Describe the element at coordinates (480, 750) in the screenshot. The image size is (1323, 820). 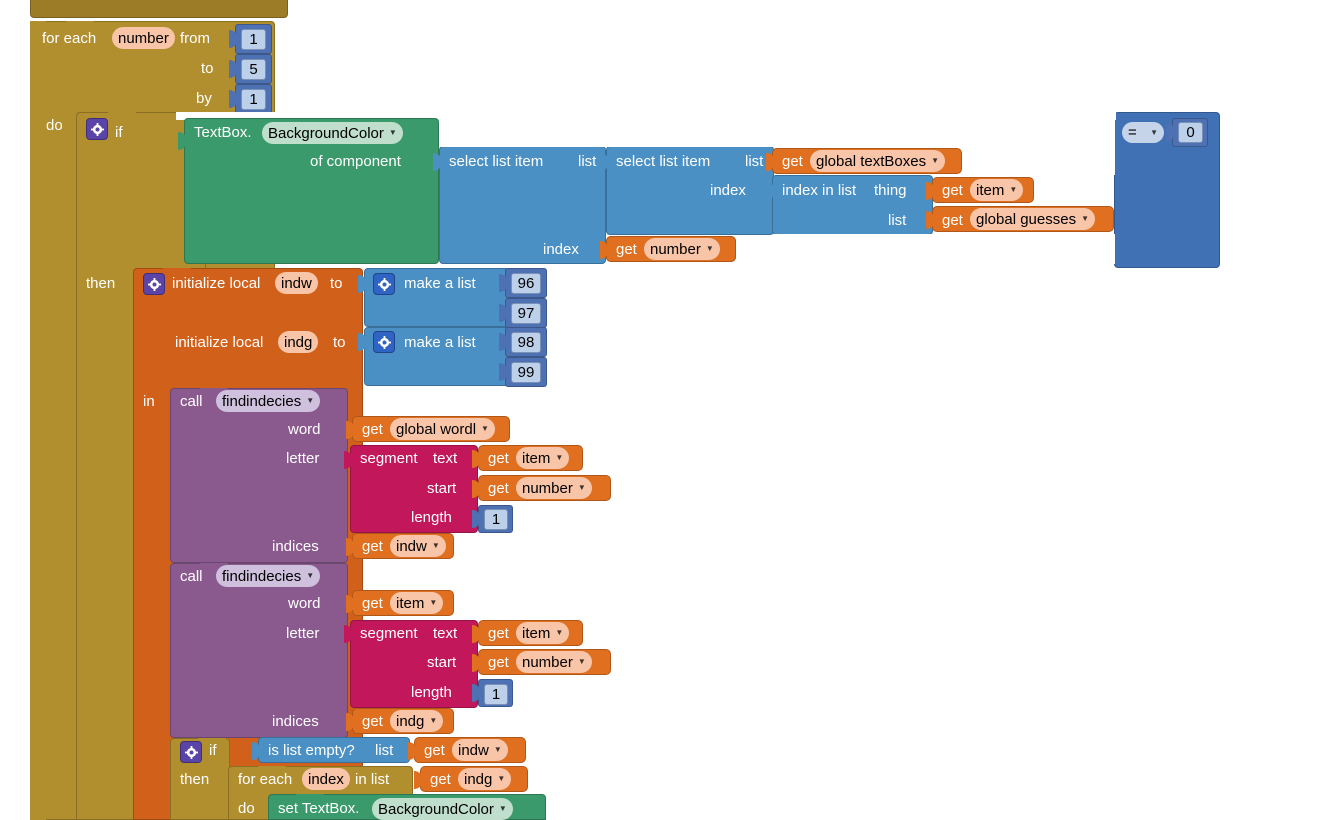
I see `get-indw-empty-field: indw ▼` at that location.